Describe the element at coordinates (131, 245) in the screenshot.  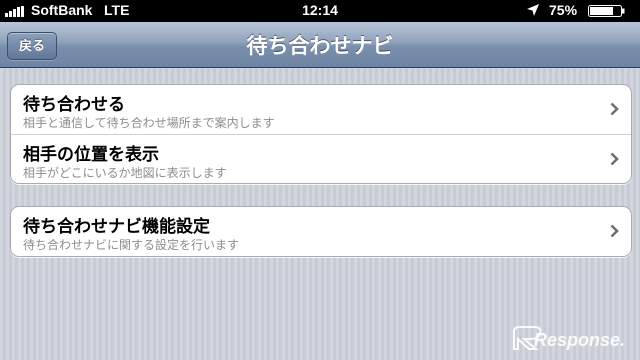
I see `list-item-subtitle: 待ち合わせナビに関する設定を行います` at that location.